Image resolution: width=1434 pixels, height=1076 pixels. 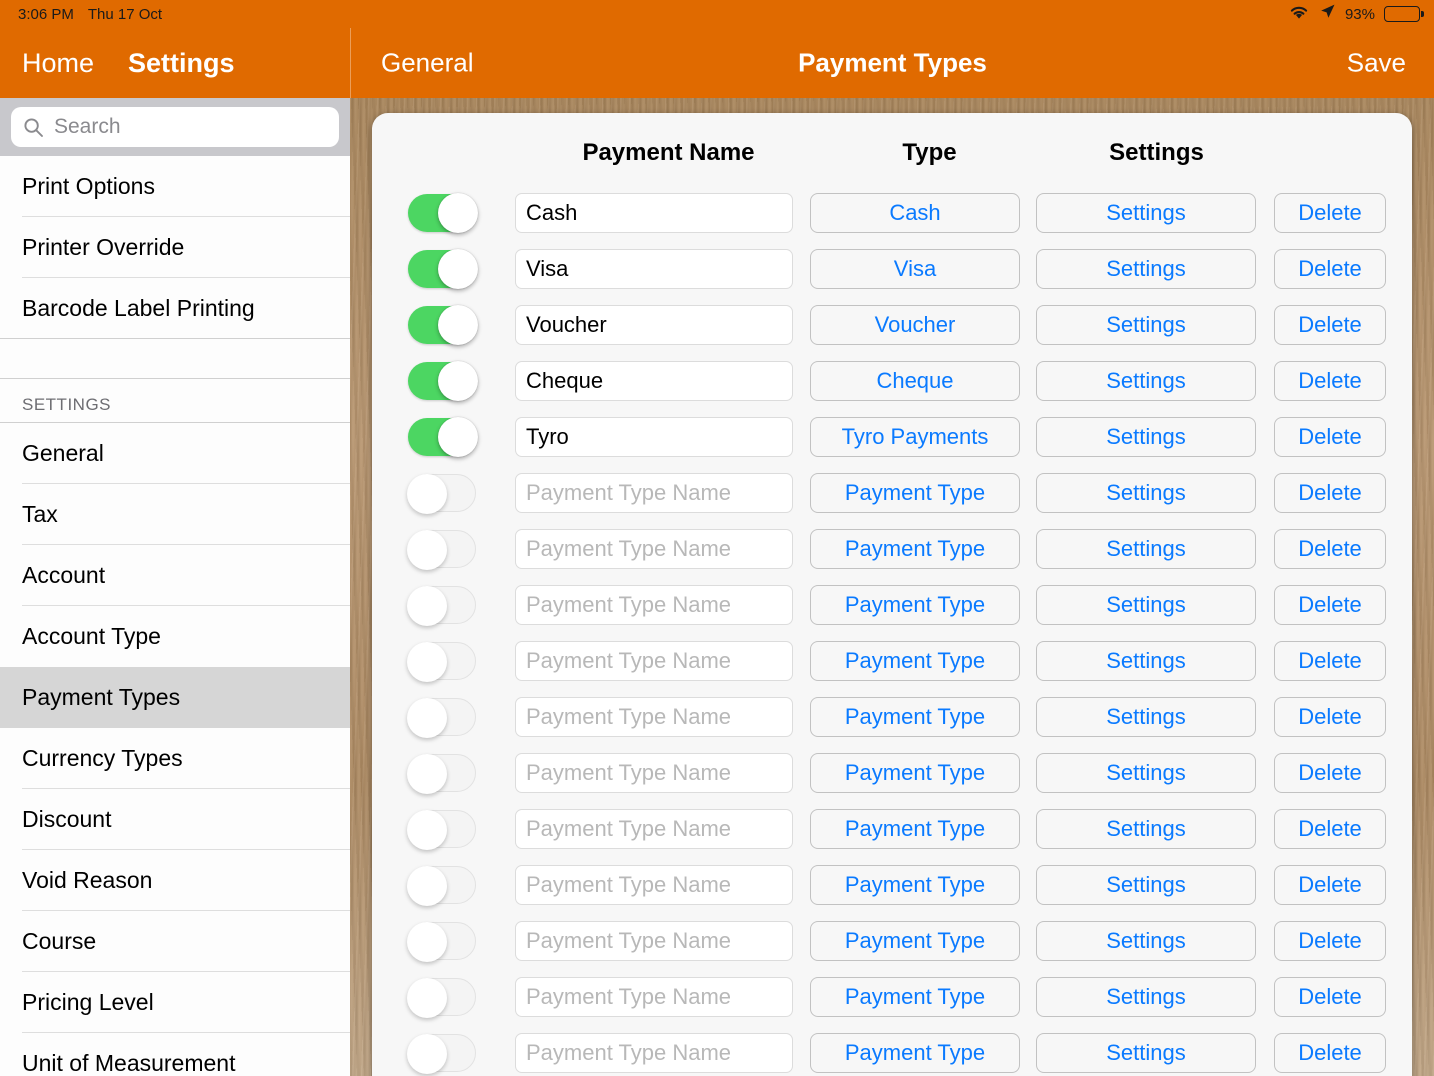 What do you see at coordinates (654, 381) in the screenshot?
I see `payment-name-input: Cheque` at bounding box center [654, 381].